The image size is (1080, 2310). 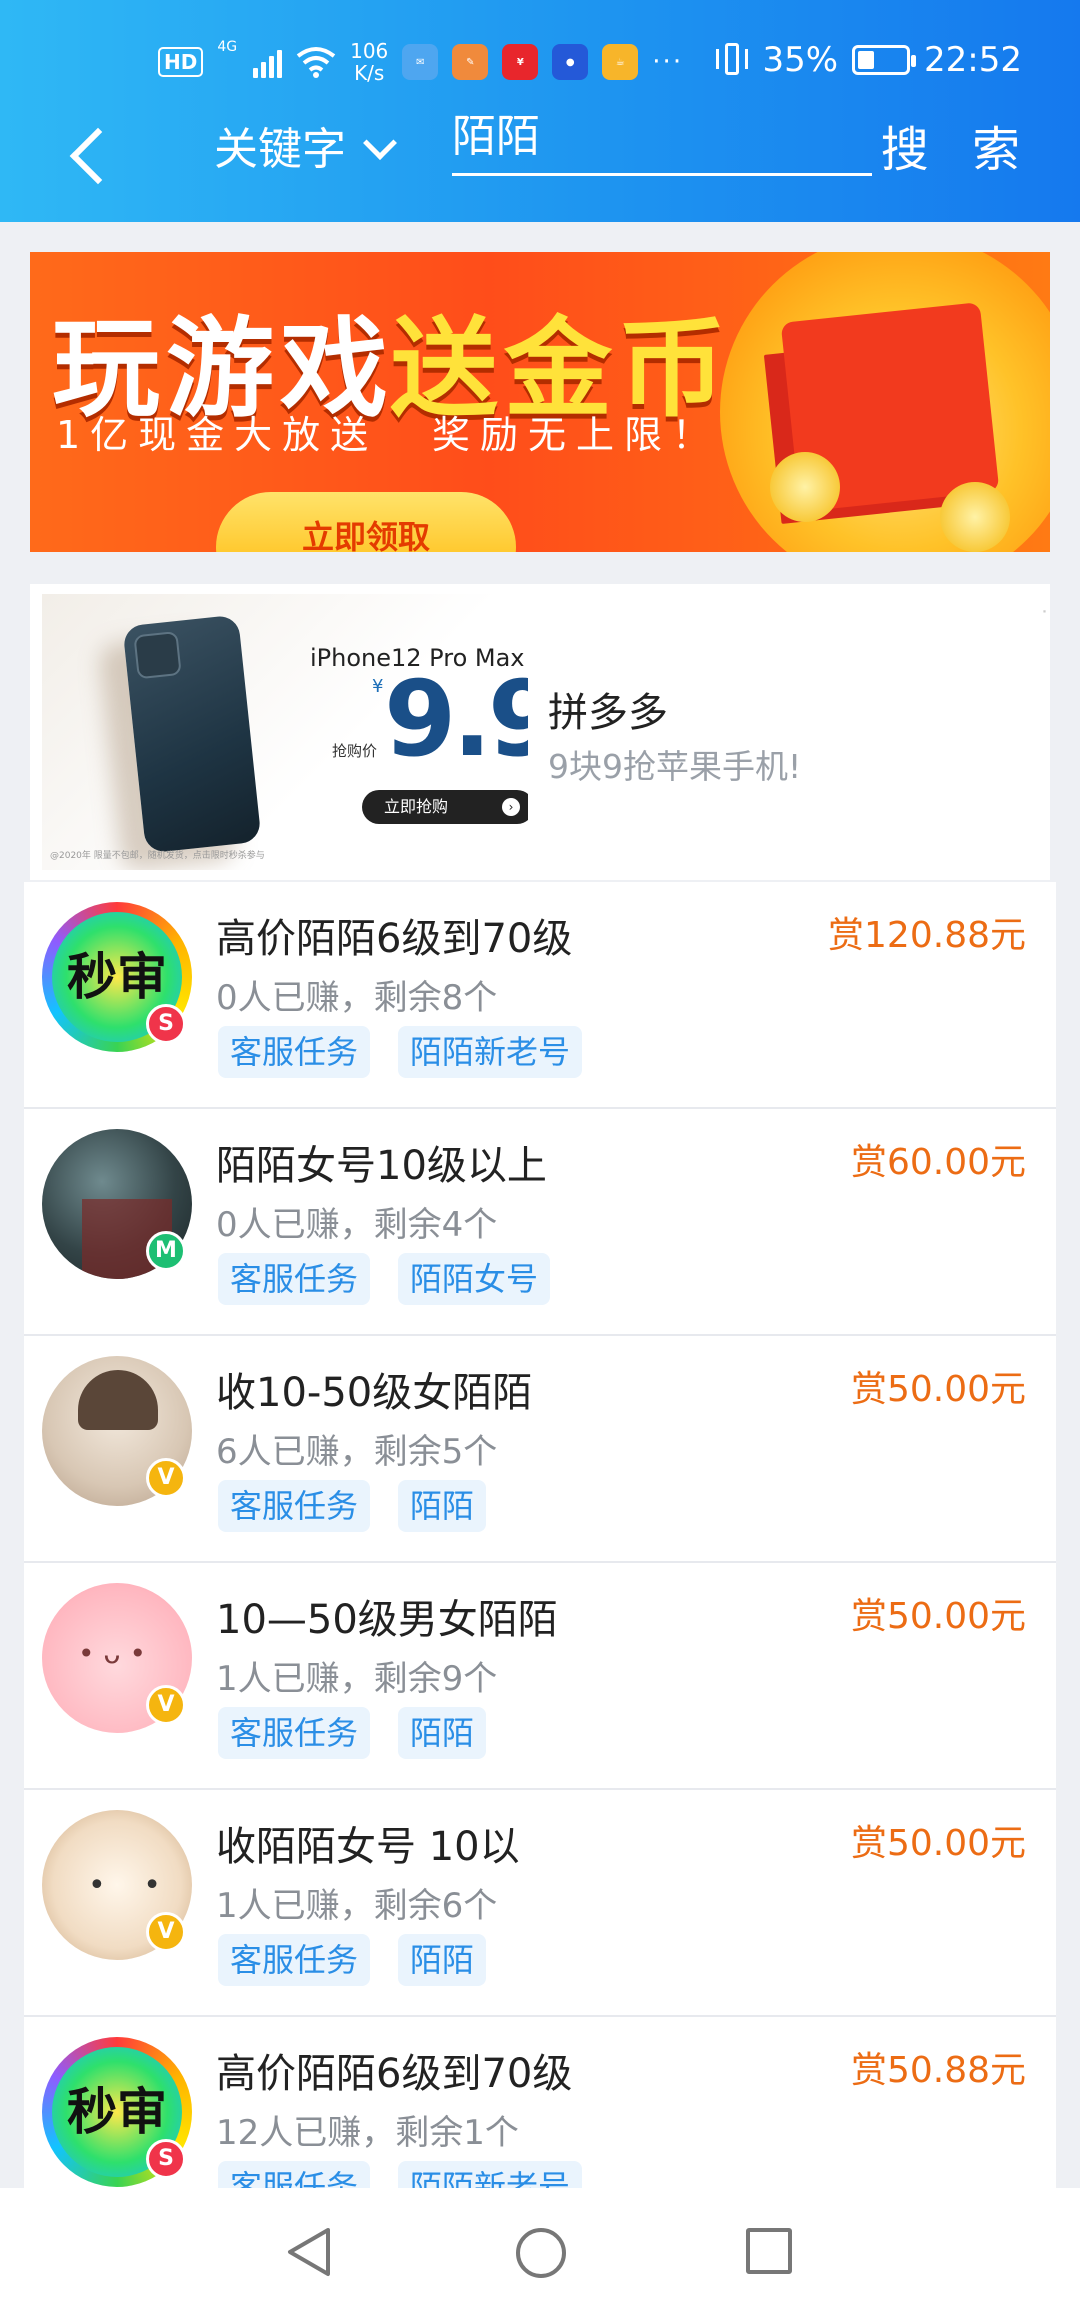 What do you see at coordinates (357, 1906) in the screenshot?
I see `task-progress: 1人已赚，剩余6个` at bounding box center [357, 1906].